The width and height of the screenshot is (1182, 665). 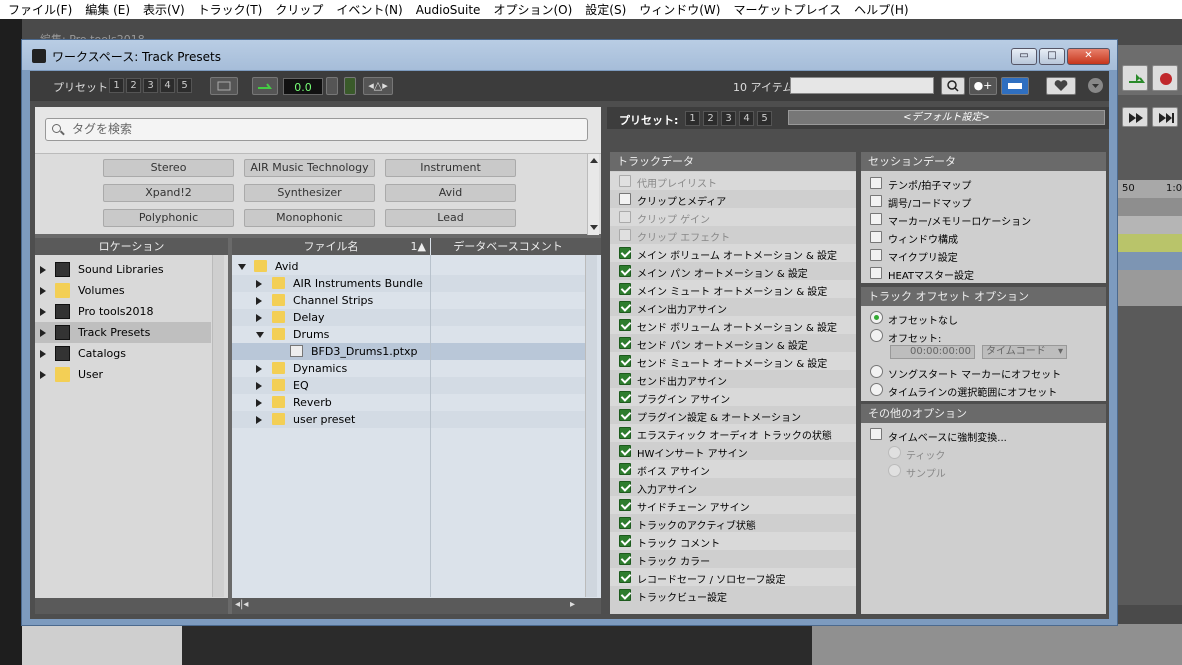 I want to click on track-data-option: トラック カラー, so click(x=733, y=559).